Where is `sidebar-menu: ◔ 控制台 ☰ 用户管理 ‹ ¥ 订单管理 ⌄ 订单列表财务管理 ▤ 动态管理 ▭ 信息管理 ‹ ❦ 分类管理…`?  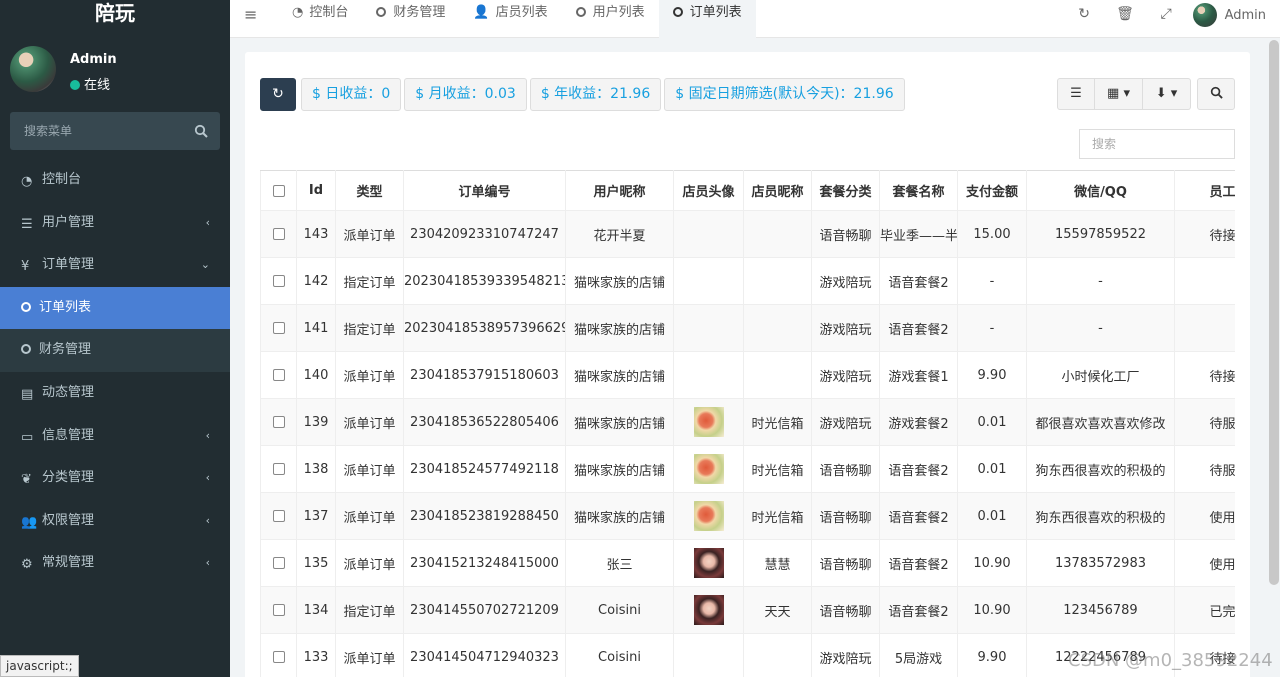 sidebar-menu: ◔ 控制台 ☰ 用户管理 ‹ ¥ 订单管理 ⌄ 订单列表财务管理 ▤ 动态管理 ▭ 信息管理 ‹ ❦ 分类管理… is located at coordinates (115, 372).